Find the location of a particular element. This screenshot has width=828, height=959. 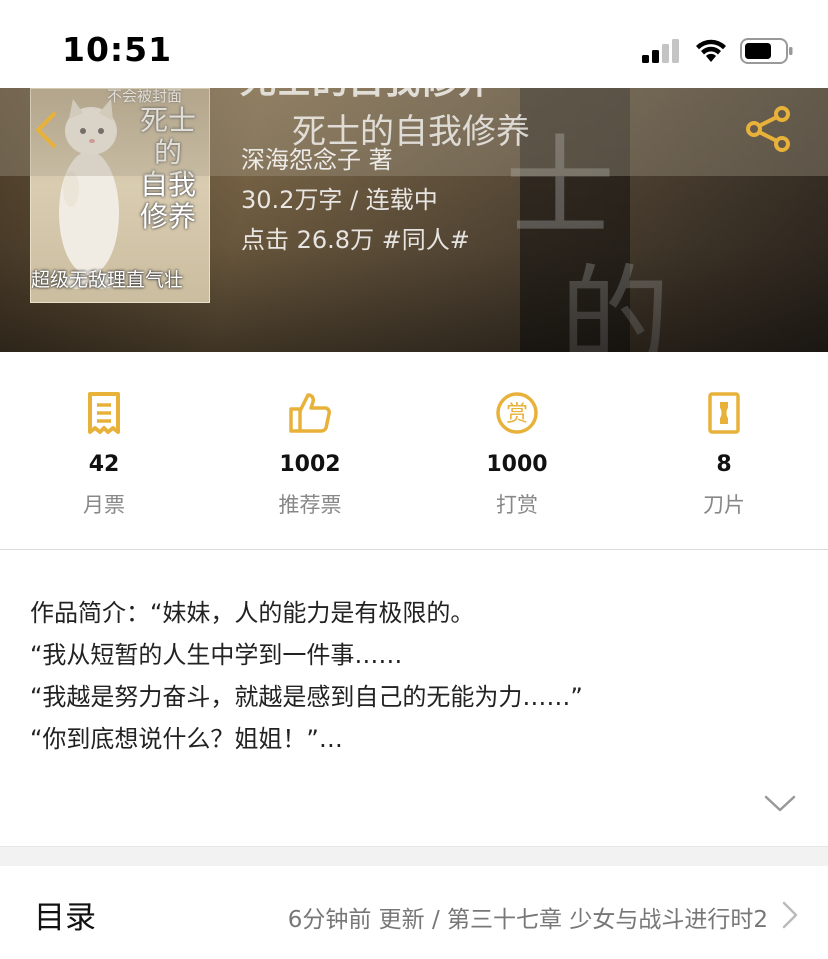

stat-value: 1000 is located at coordinates (517, 464).